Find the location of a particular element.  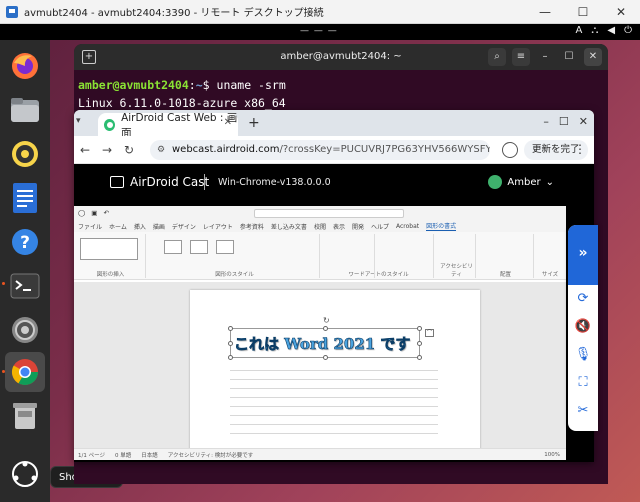

tab-insert: 挿入 is located at coordinates (140, 226).